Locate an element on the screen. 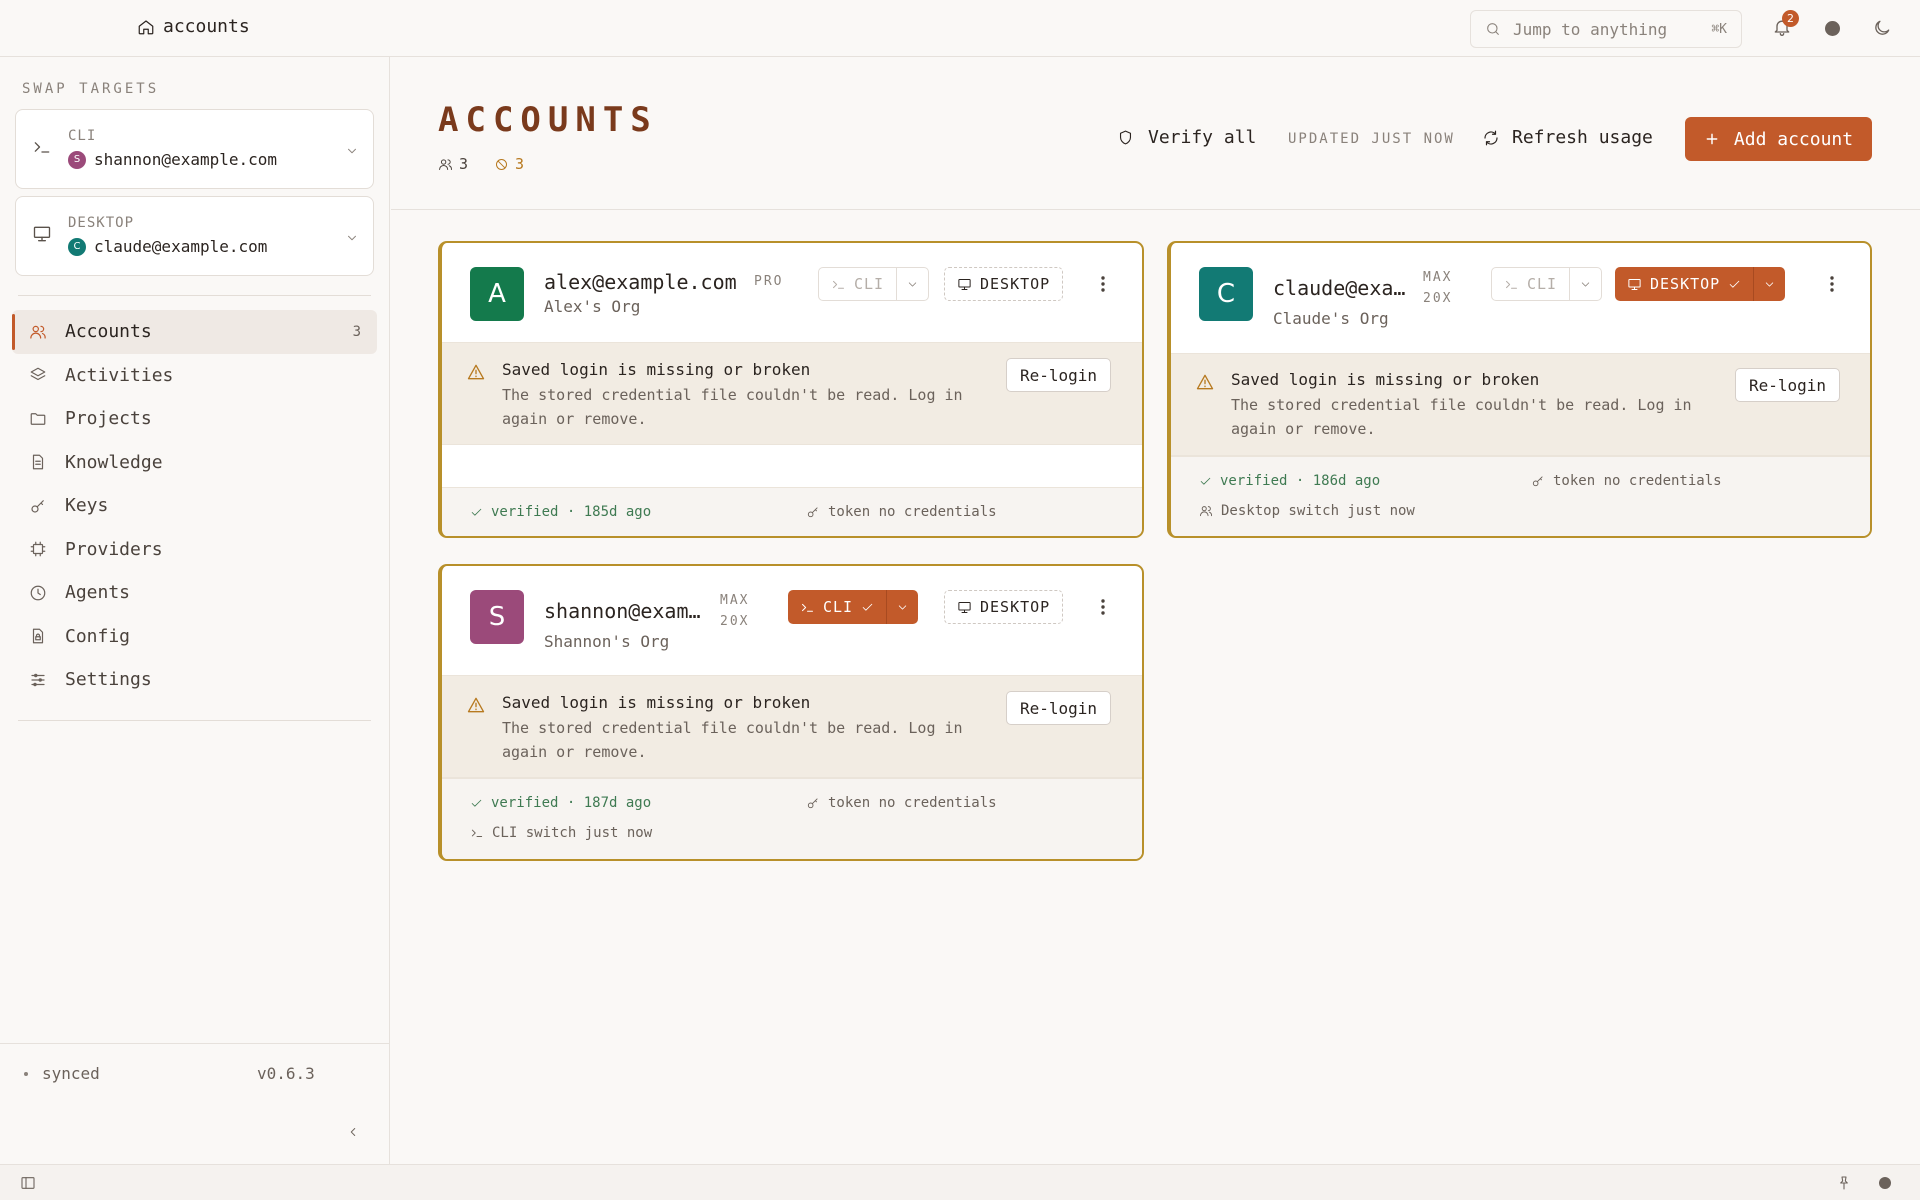 The width and height of the screenshot is (1920, 1200). account-org: Claude's Org is located at coordinates (1331, 318).